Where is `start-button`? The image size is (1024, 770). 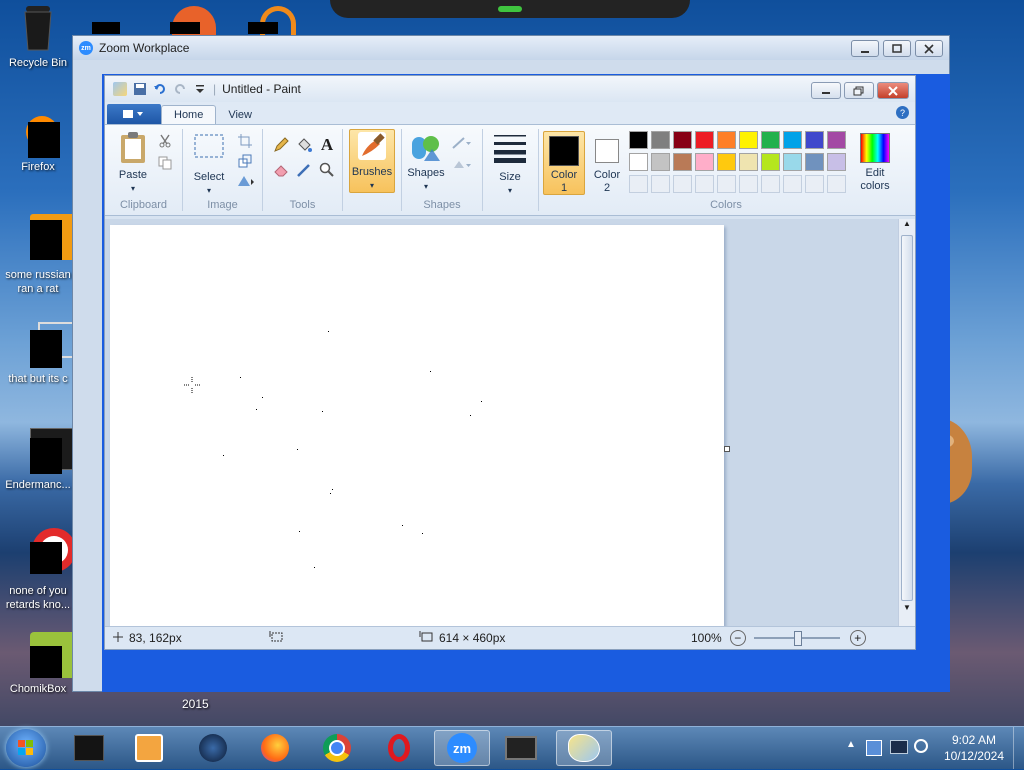 start-button is located at coordinates (26, 748).